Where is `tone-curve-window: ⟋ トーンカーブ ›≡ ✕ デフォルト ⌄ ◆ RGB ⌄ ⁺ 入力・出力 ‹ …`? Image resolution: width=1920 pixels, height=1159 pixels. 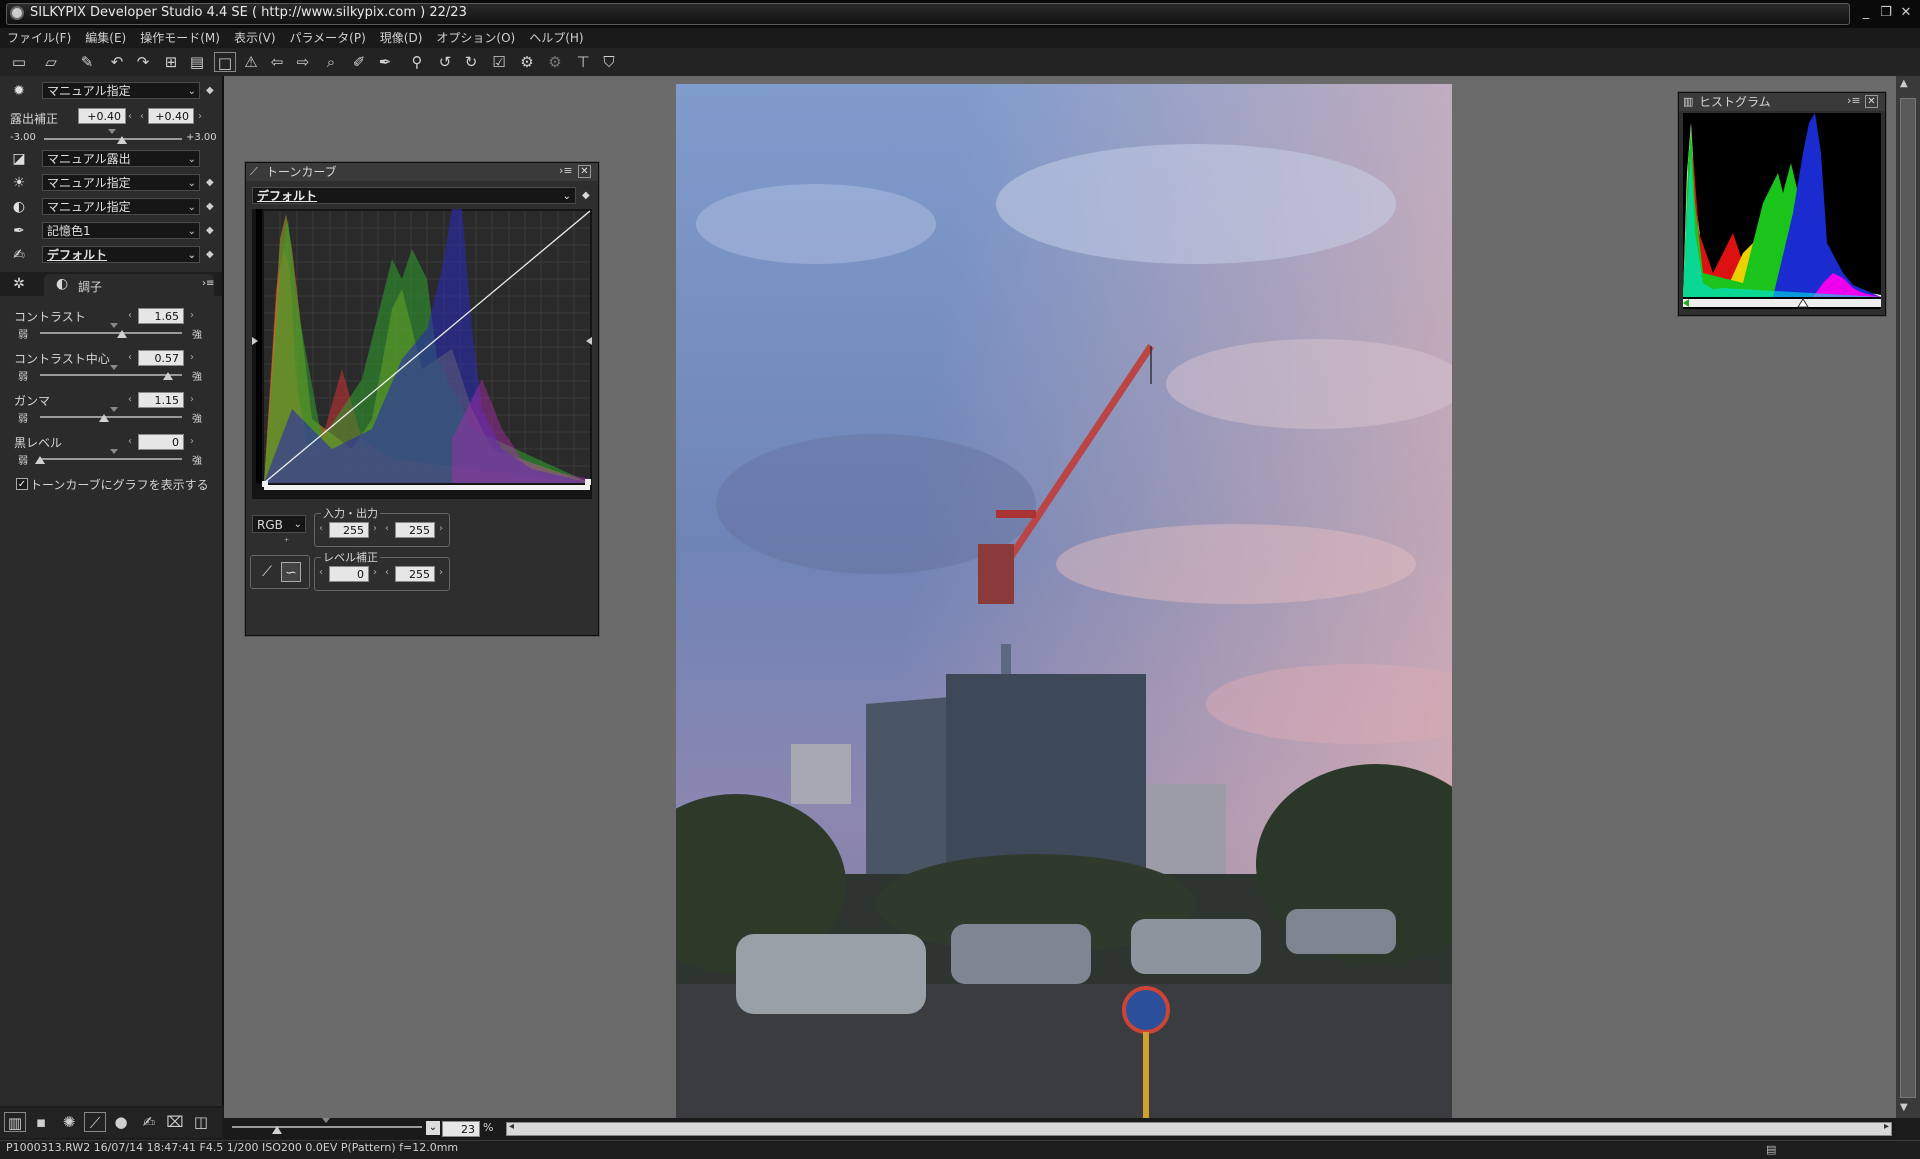
tone-curve-window: ⟋ トーンカーブ ›≡ ✕ デフォルト ⌄ ◆ RGB ⌄ ⁺ 入力・出力 ‹ … is located at coordinates (422, 399).